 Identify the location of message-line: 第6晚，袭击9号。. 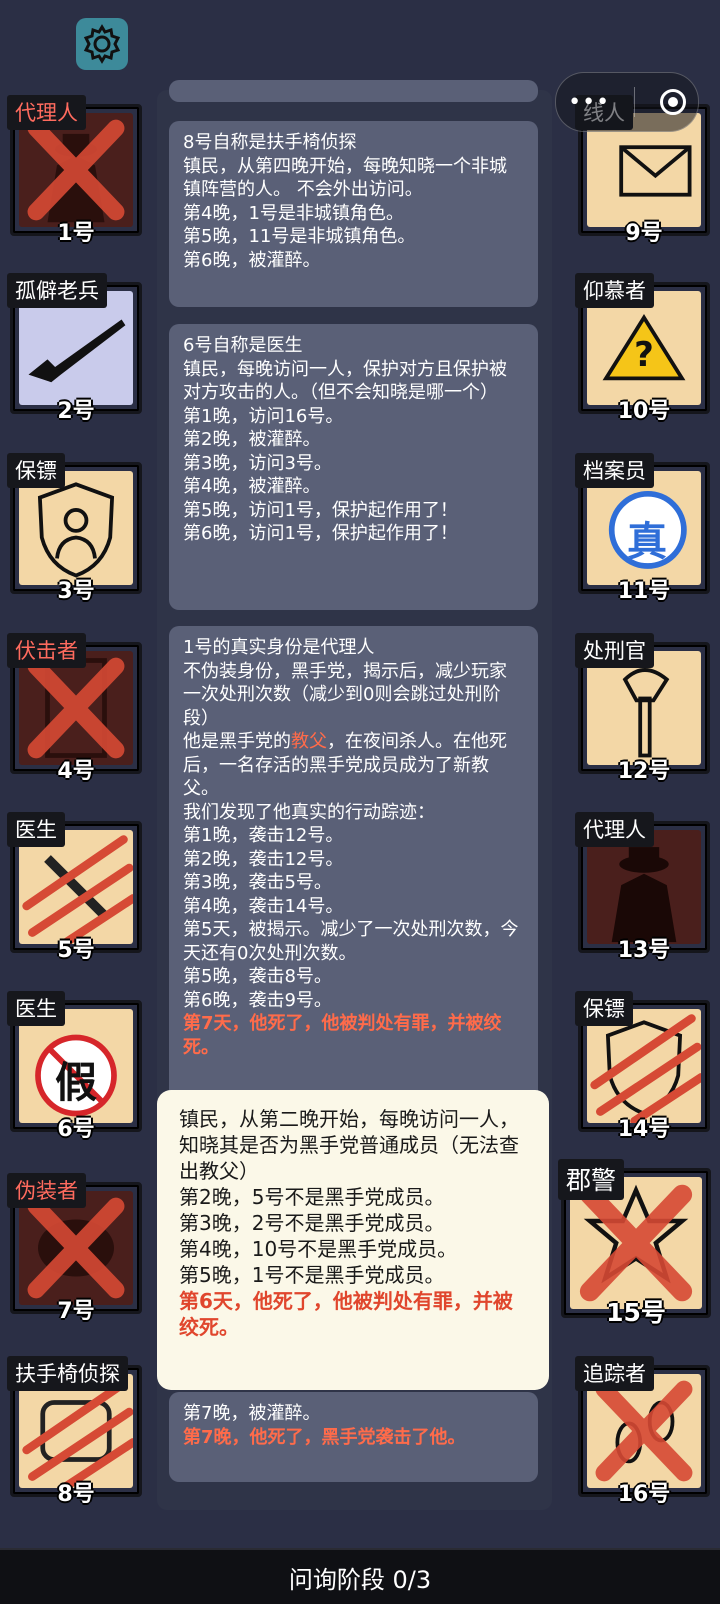
(257, 1000).